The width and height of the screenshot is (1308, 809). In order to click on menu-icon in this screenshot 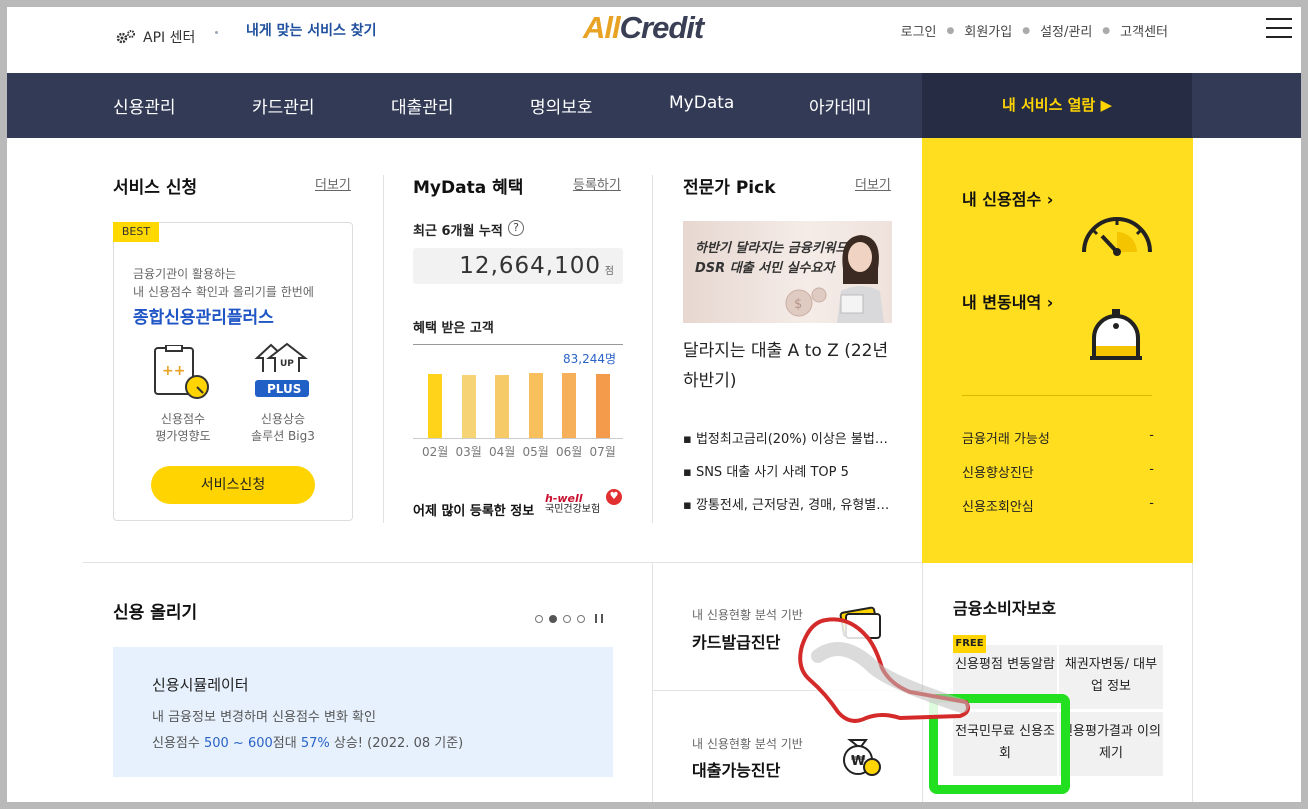, I will do `click(1279, 28)`.